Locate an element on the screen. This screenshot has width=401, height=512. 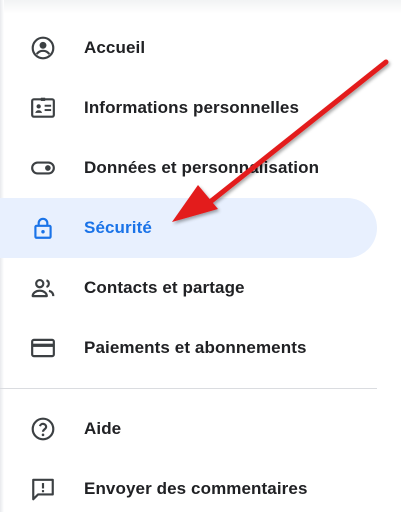
toggle-icon is located at coordinates (43, 168).